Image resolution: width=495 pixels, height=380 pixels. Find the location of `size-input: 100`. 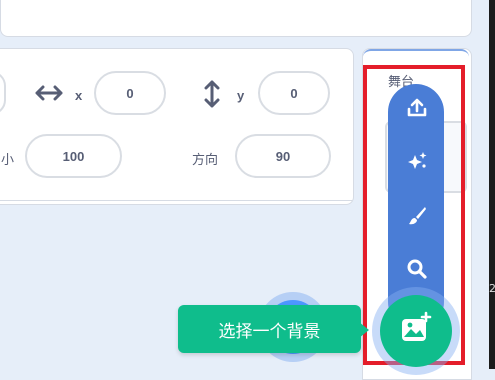

size-input: 100 is located at coordinates (73, 156).